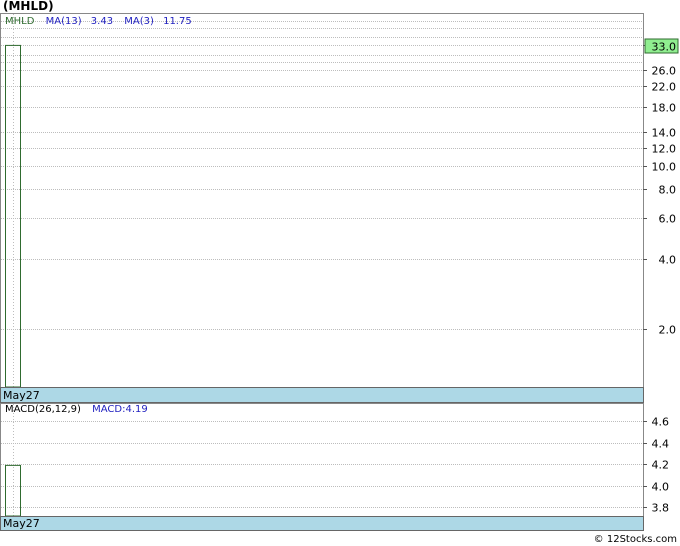 The height and width of the screenshot is (546, 680). I want to click on macd-tick-label: 4.6, so click(661, 422).